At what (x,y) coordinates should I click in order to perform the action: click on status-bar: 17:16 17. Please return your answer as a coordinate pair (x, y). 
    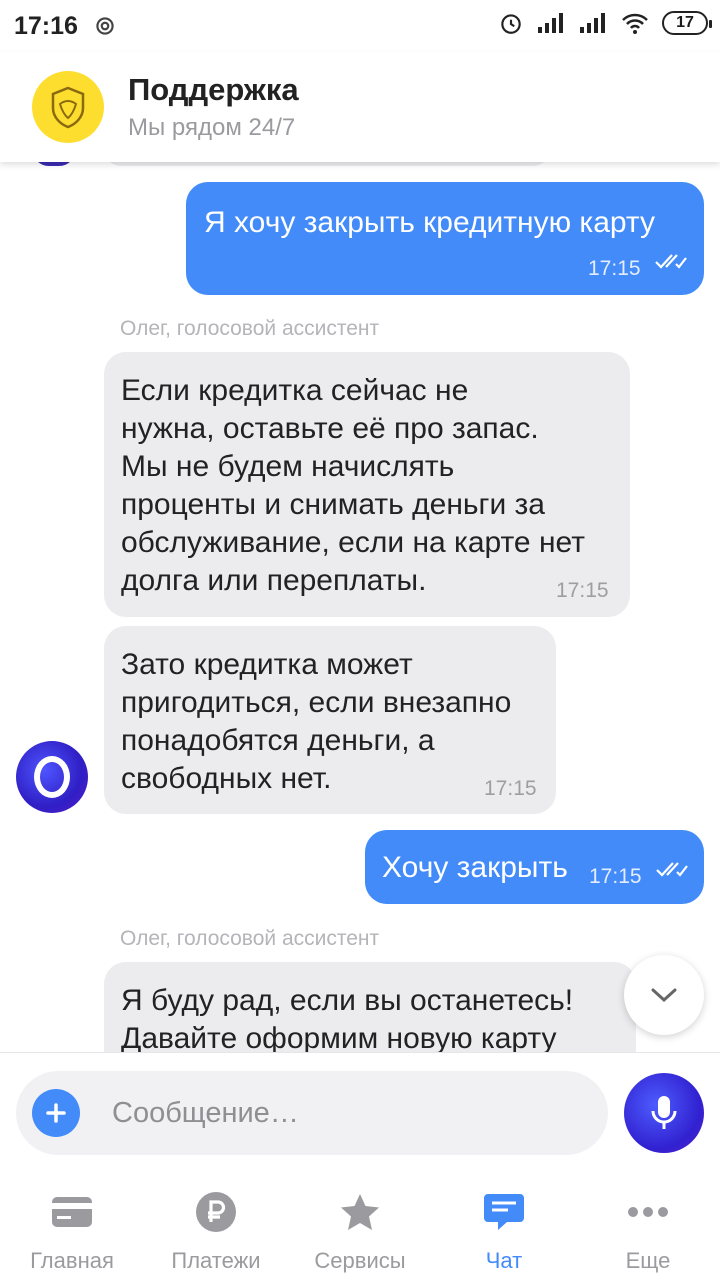
    Looking at the image, I should click on (360, 26).